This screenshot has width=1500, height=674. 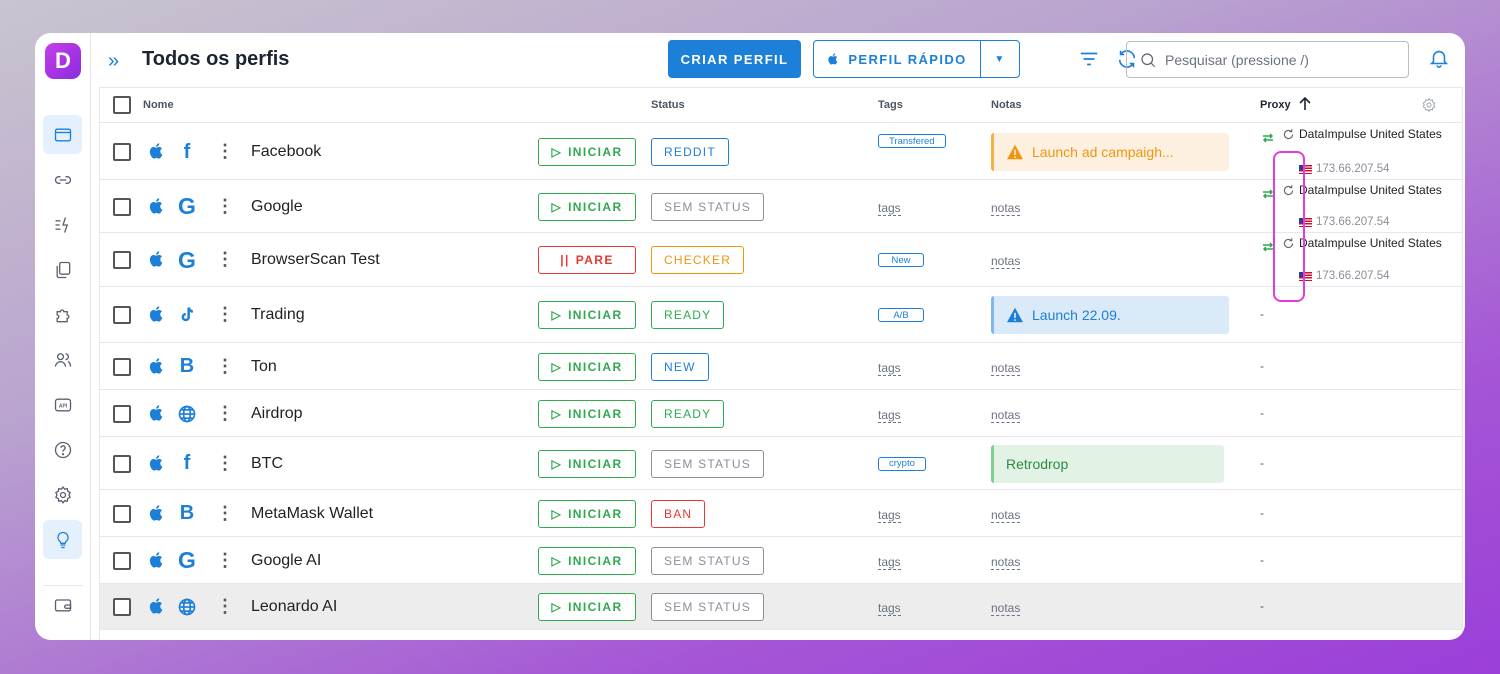 I want to click on profile-name: BTC, so click(x=267, y=464).